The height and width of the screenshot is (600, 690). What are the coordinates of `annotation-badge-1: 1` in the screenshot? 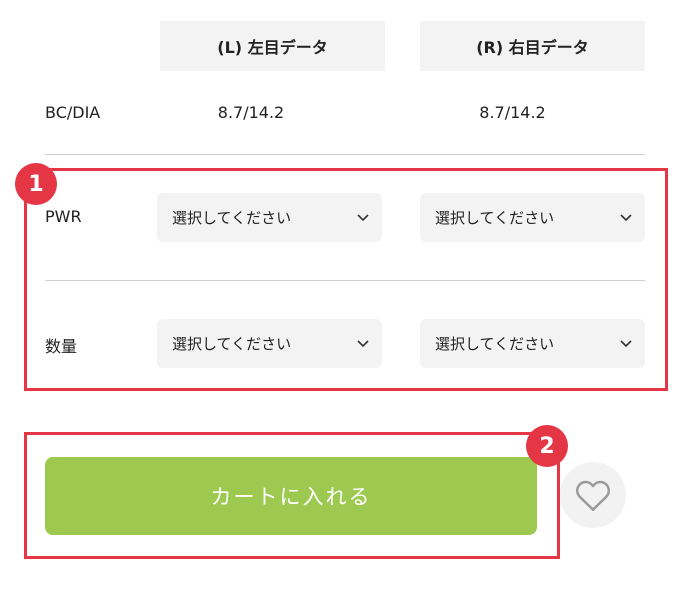 It's located at (36, 184).